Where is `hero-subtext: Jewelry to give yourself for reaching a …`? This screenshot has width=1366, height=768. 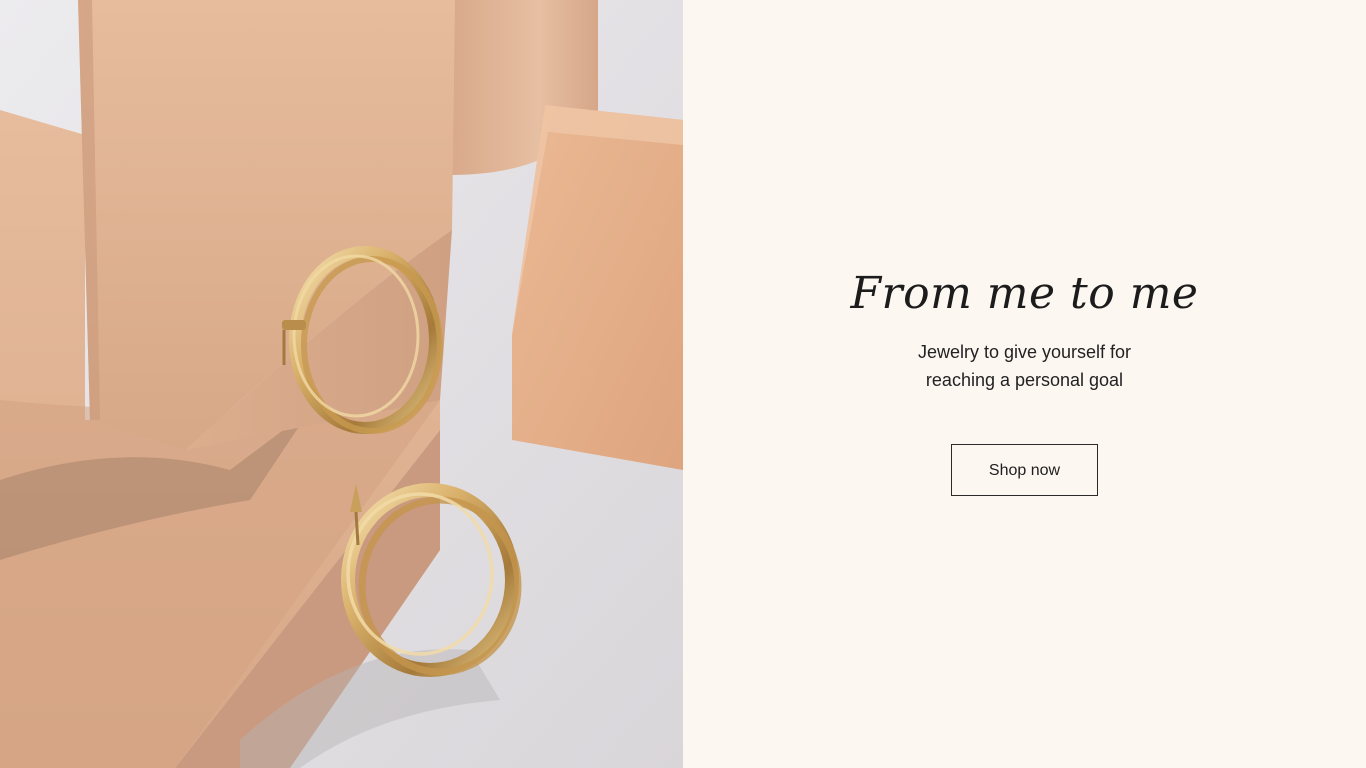
hero-subtext: Jewelry to give yourself for reaching a … is located at coordinates (1024, 366).